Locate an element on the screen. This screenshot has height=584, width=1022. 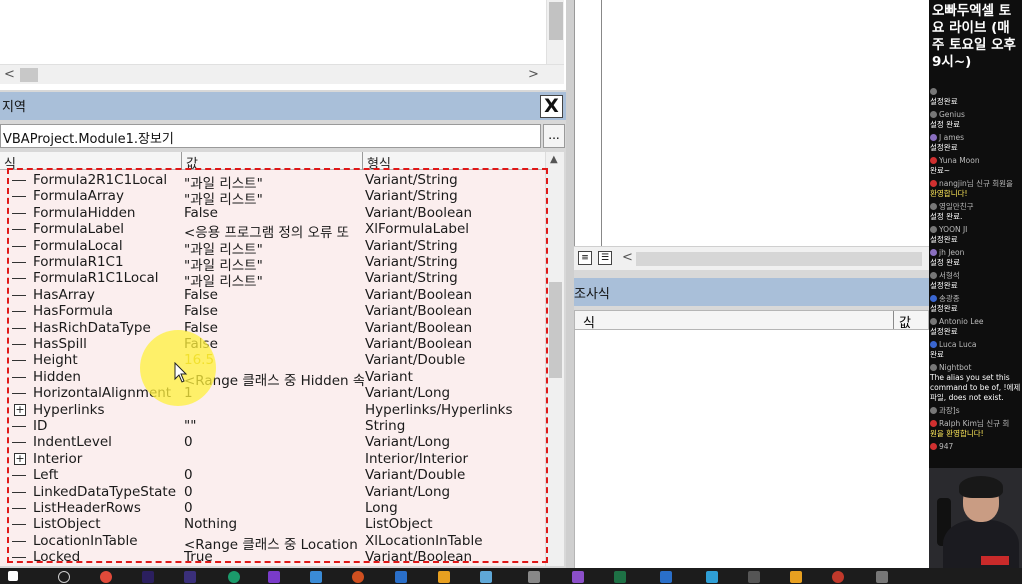
close-button: X is located at coordinates (551, 106).